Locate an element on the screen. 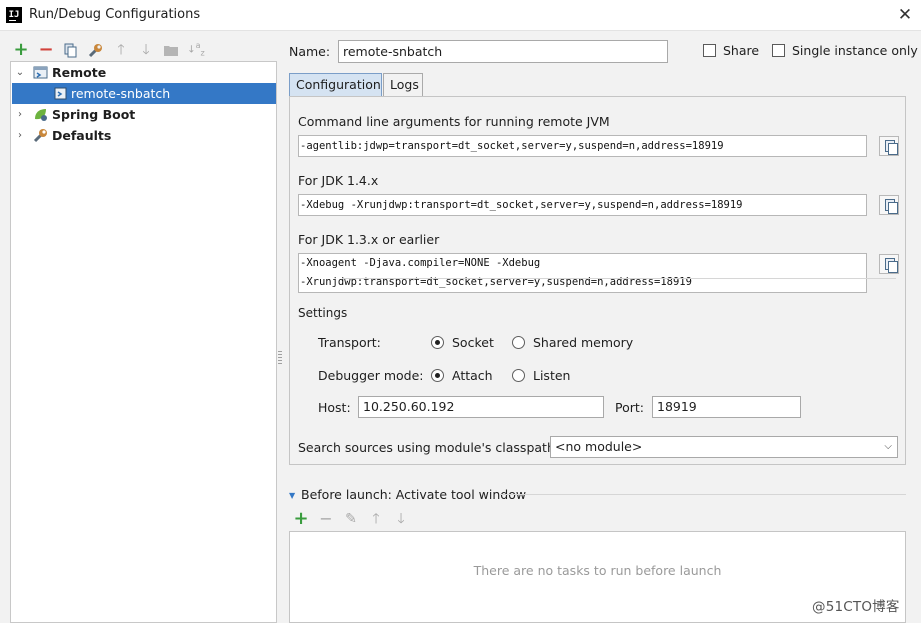 This screenshot has width=921, height=623. tree-node-remote-snbatch: remote-snbatch is located at coordinates (144, 93).